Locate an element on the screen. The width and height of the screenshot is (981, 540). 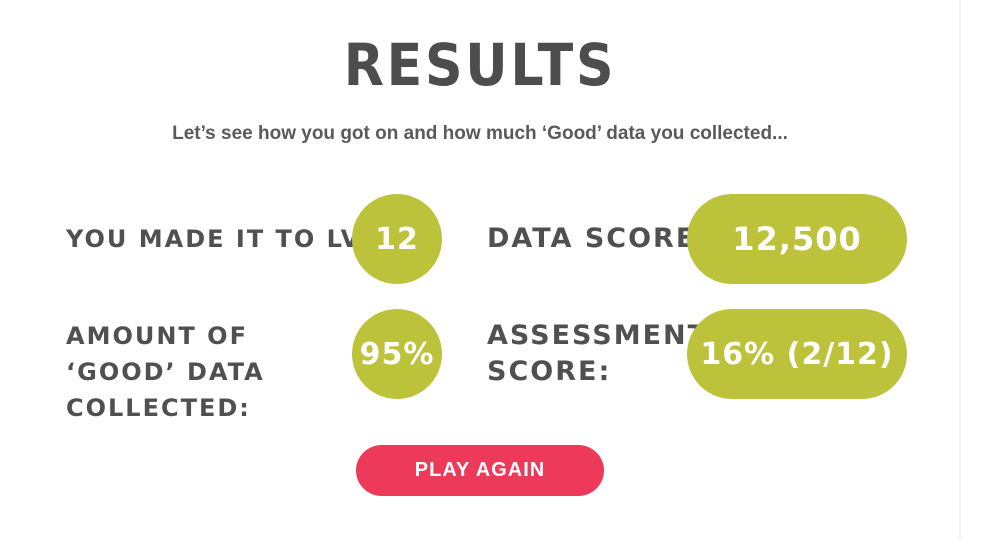
good-data-label: AMOUNT OF ‘GOOD’ DATA COLLECTED: is located at coordinates (165, 372).